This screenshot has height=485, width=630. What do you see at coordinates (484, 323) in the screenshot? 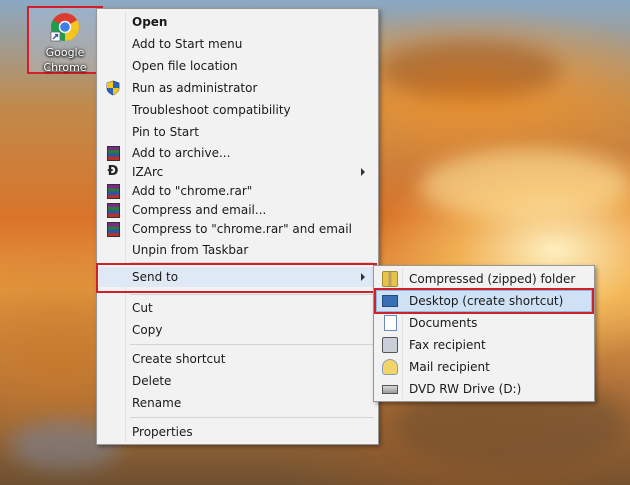
I see `submenu-item-documents: Documents` at bounding box center [484, 323].